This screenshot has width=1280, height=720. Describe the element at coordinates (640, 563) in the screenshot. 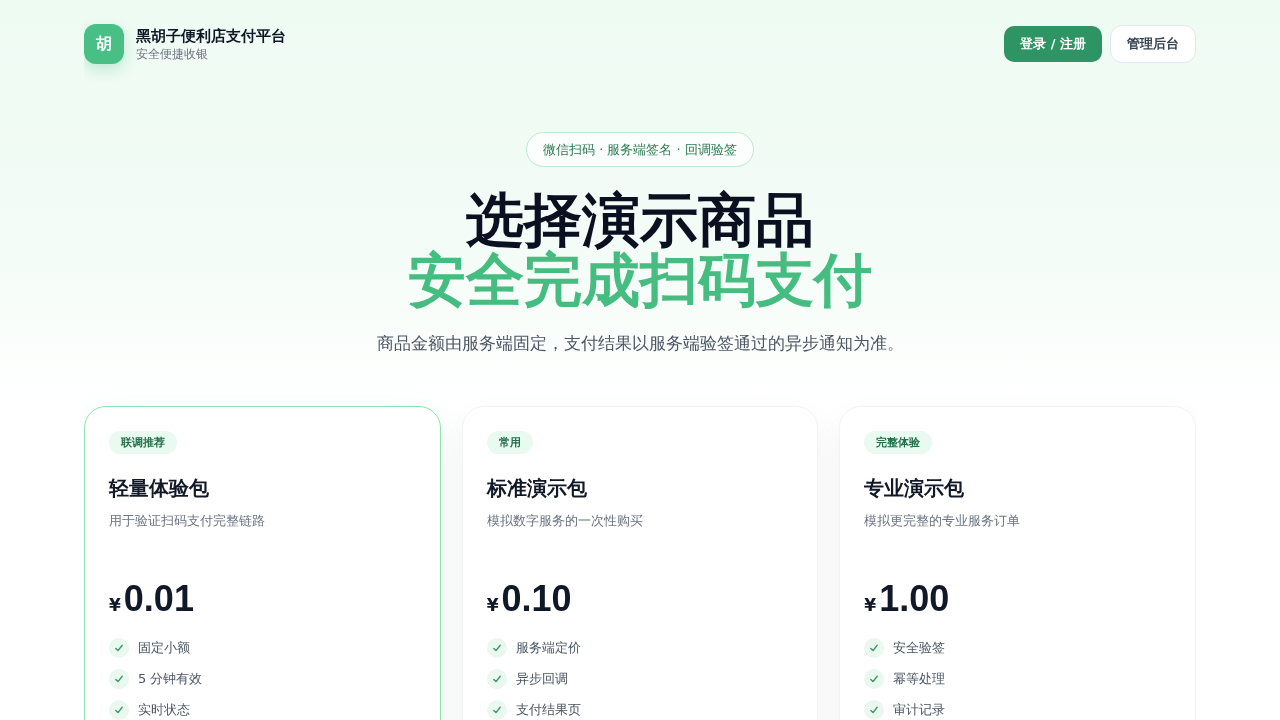

I see `product-card: 常用 标准演示包 模拟数字服务的一次性购买 ¥0.10 服务端定价 异步回调 支付结果页` at that location.